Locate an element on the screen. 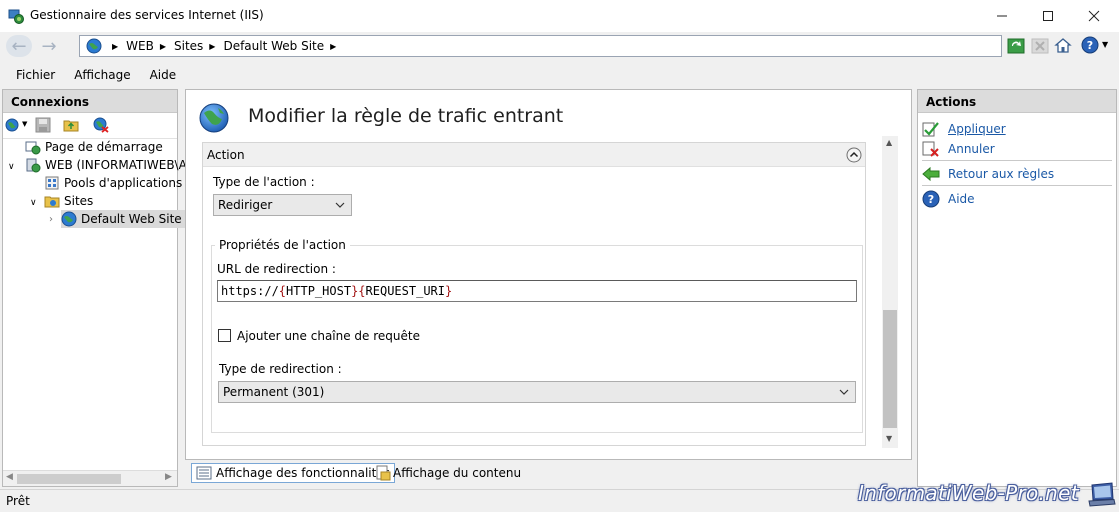 The height and width of the screenshot is (512, 1119). back-button: ← is located at coordinates (19, 46).